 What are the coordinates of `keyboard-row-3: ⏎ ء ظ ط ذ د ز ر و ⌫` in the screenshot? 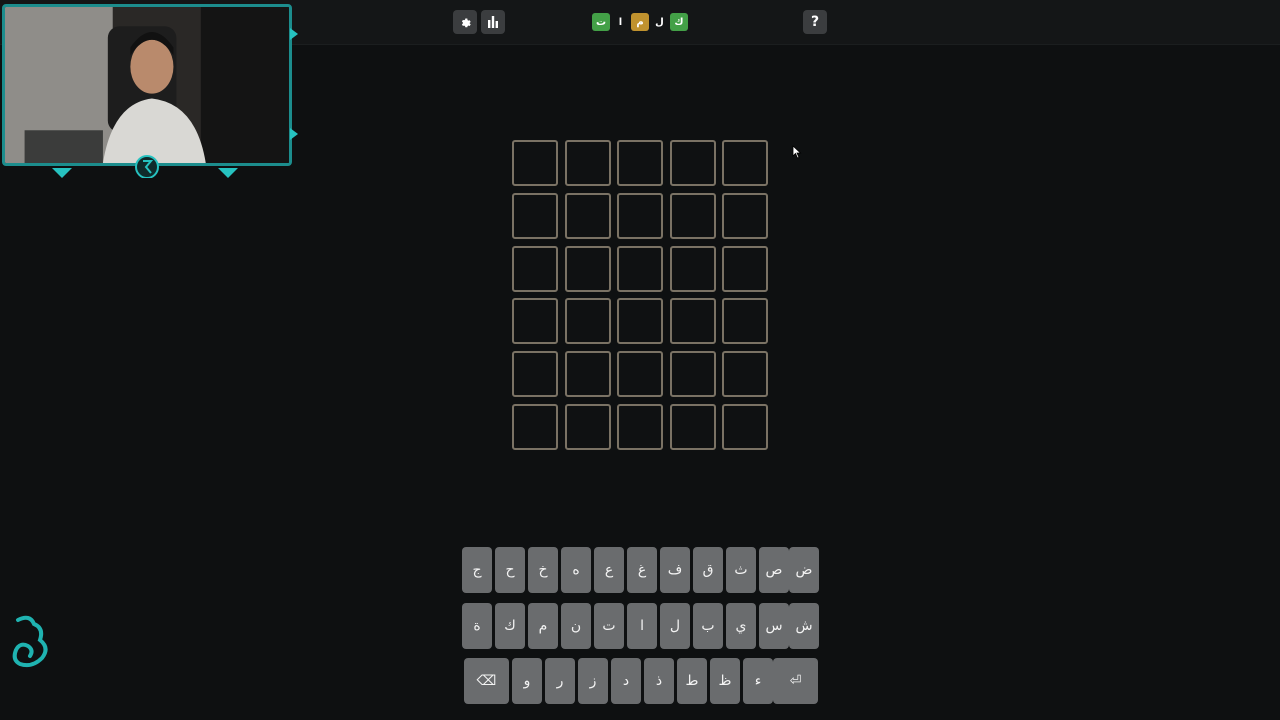 It's located at (639, 681).